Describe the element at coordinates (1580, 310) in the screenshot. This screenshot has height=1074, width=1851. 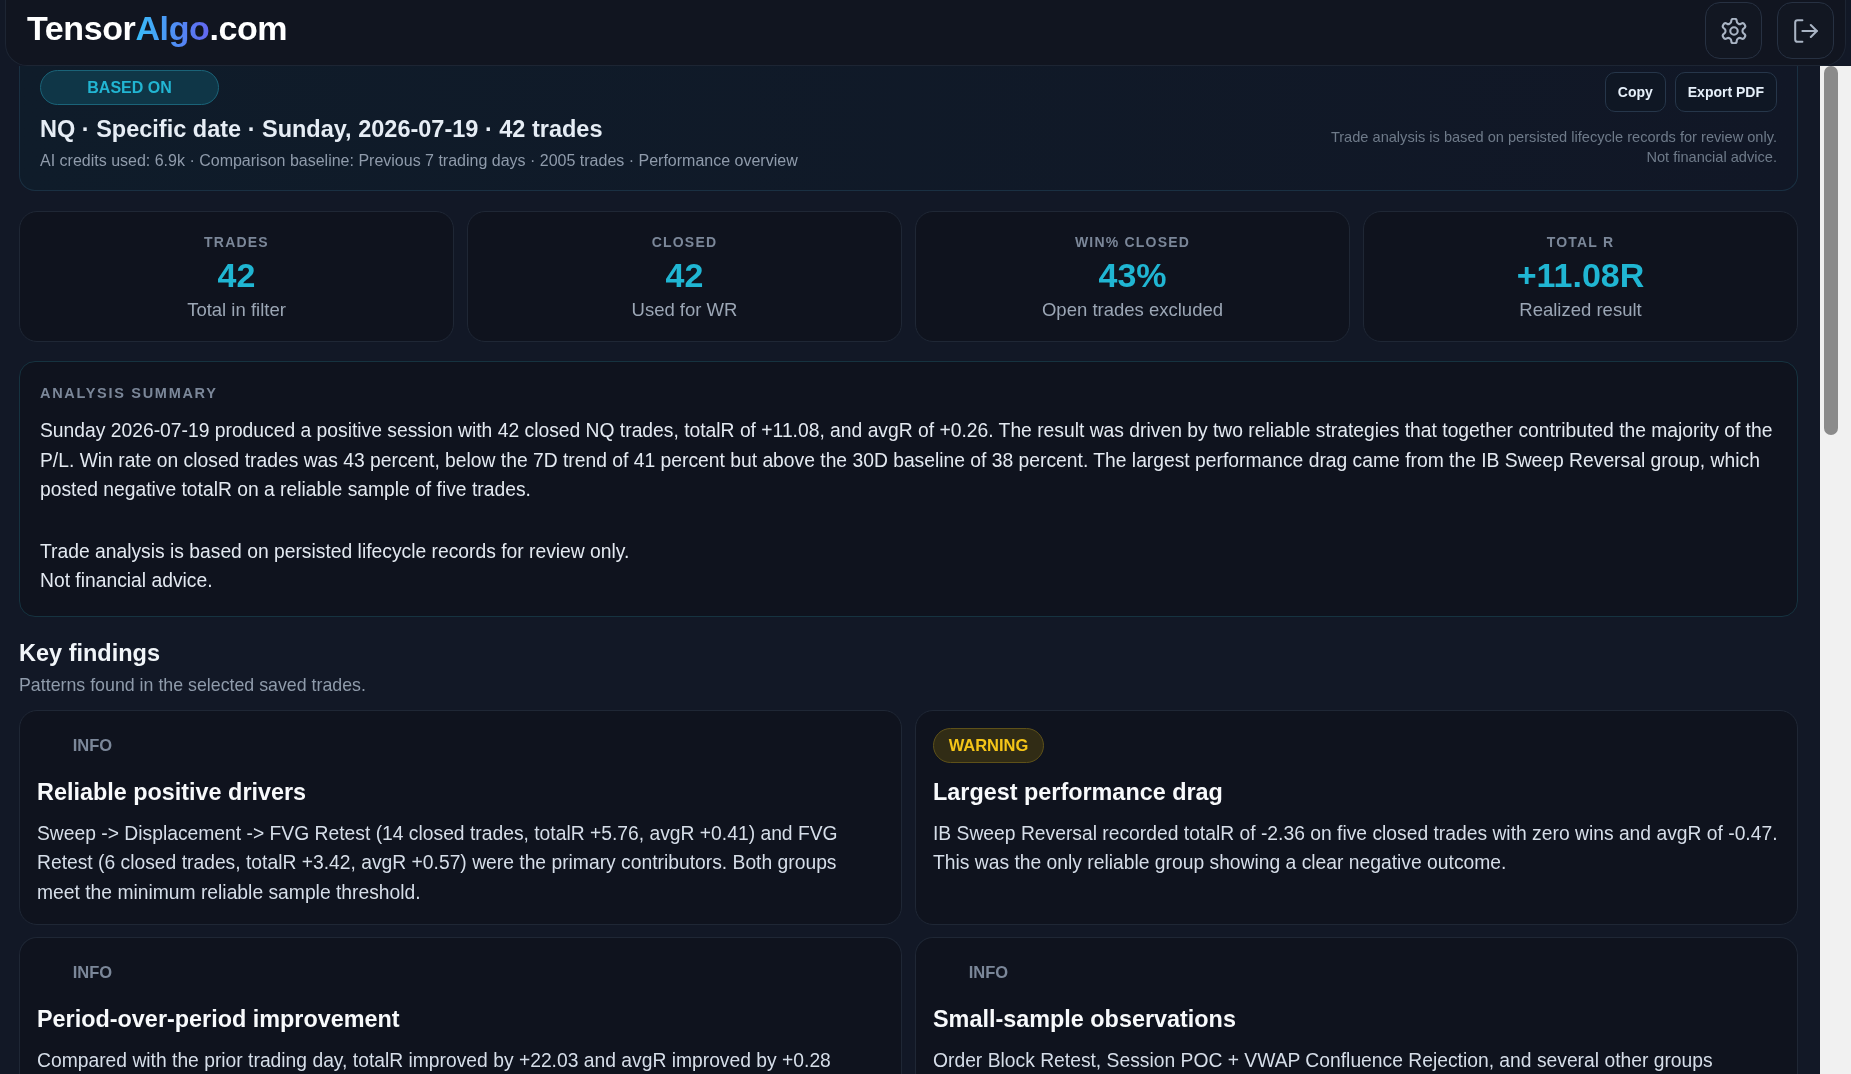
I see `stat-caption: Realized result` at that location.